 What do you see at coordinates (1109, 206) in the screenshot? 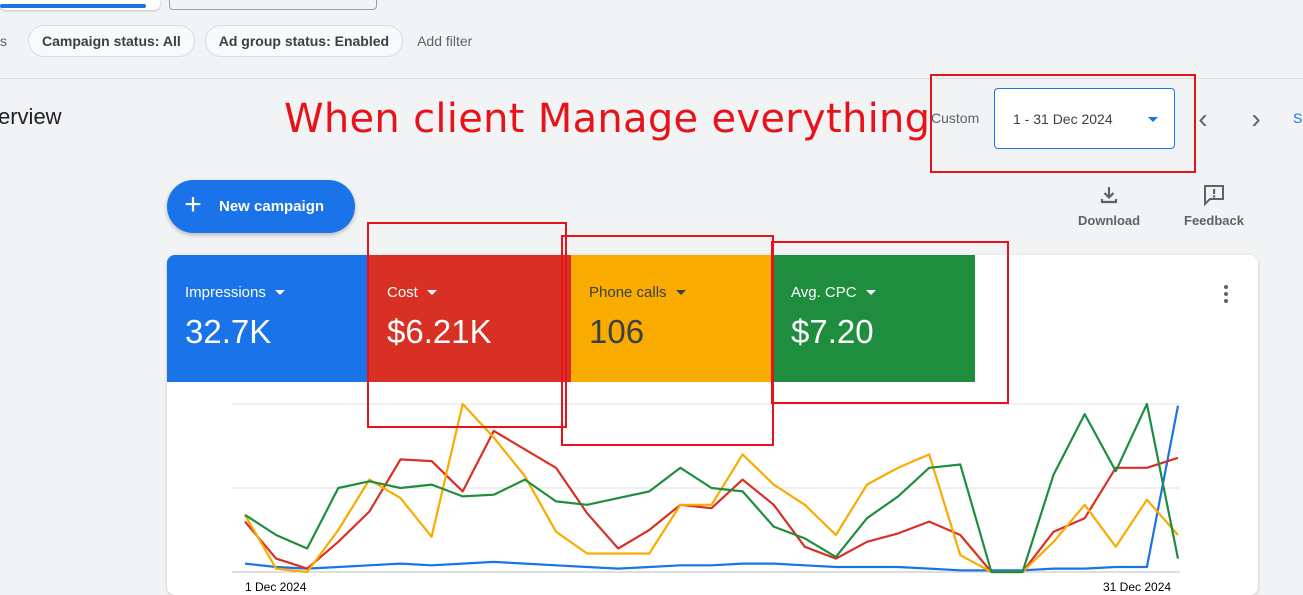
I see `download-button: Download` at bounding box center [1109, 206].